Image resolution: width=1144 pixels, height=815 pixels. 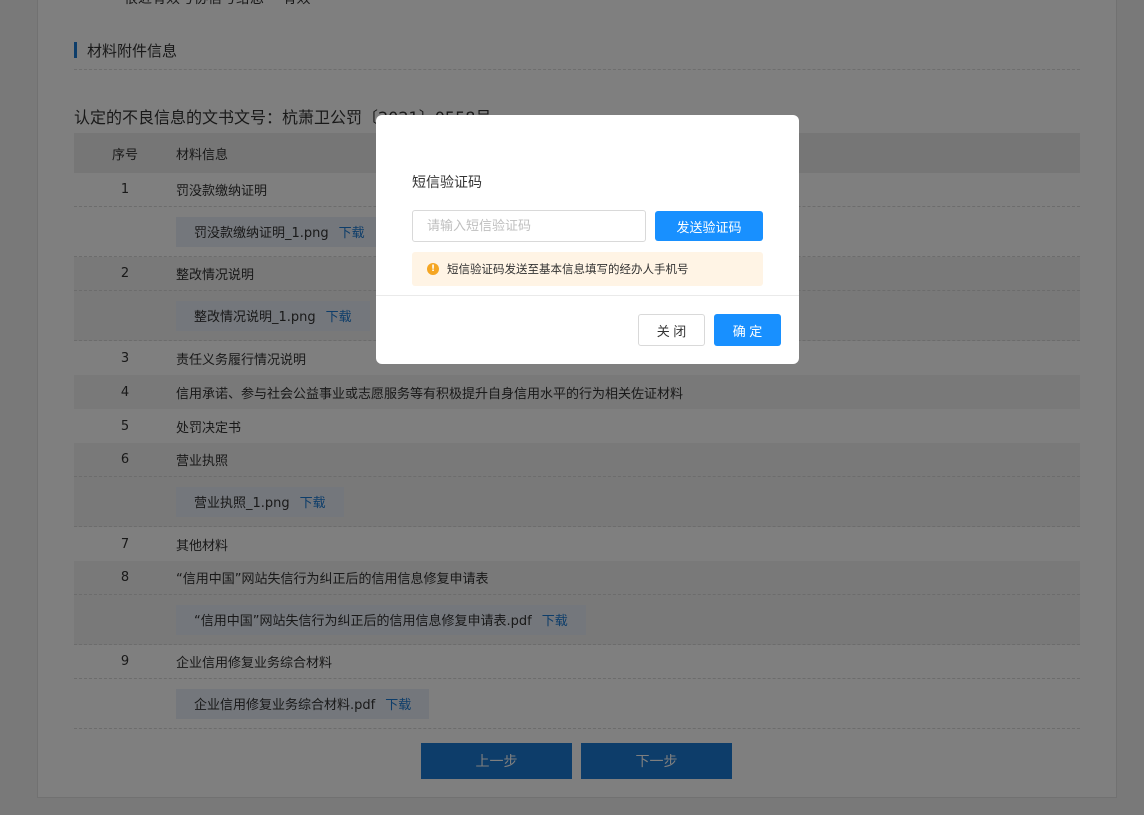 I want to click on dialog-title: 短信验证码, so click(x=447, y=183).